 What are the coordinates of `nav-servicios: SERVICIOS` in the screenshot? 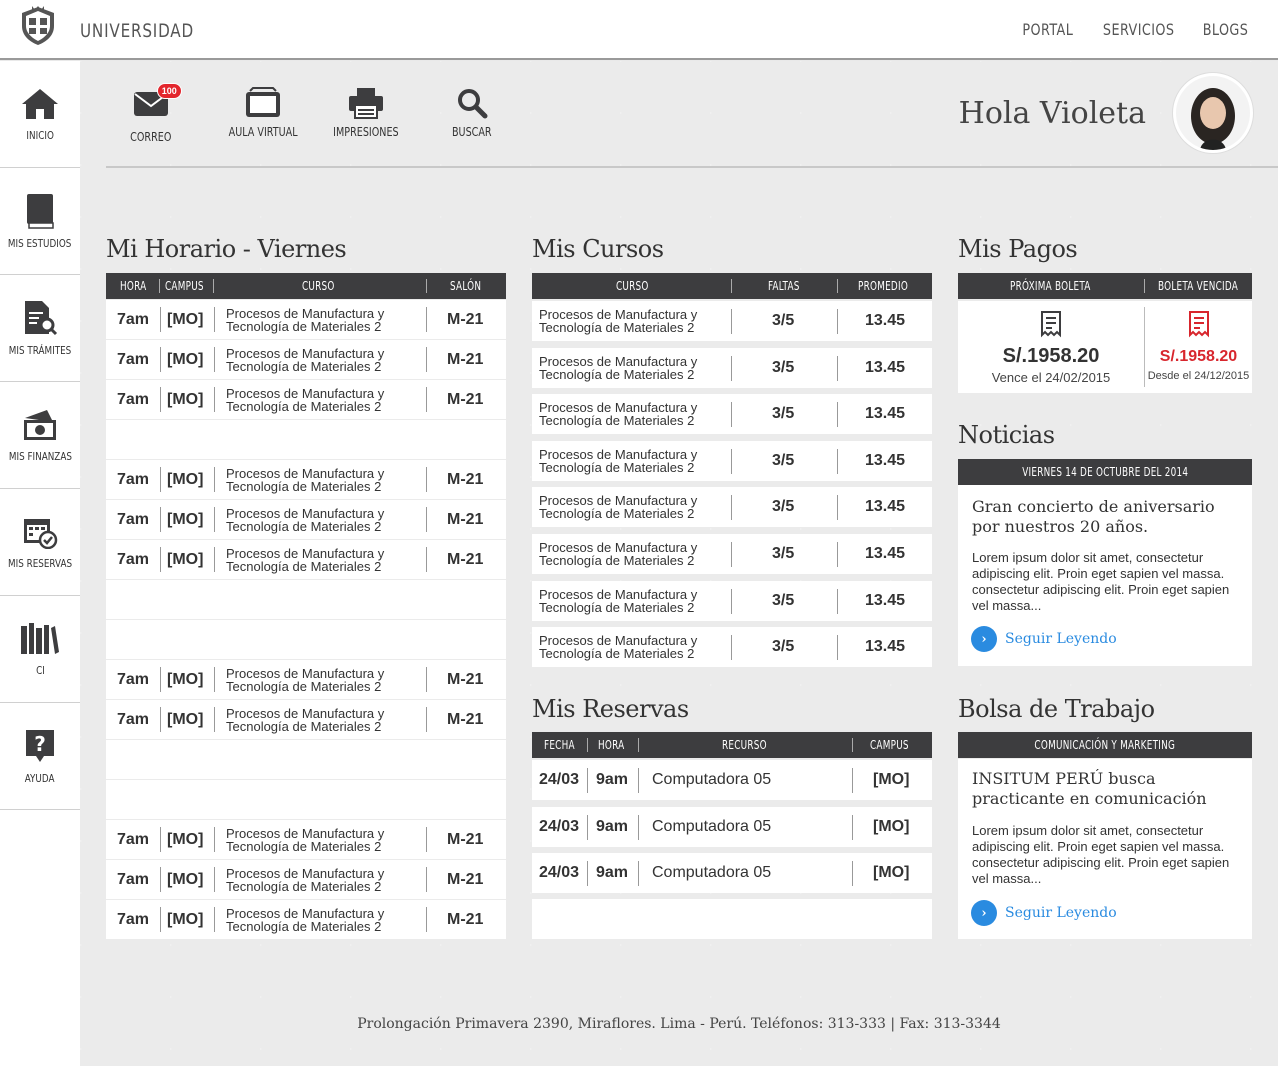 It's located at (1138, 29).